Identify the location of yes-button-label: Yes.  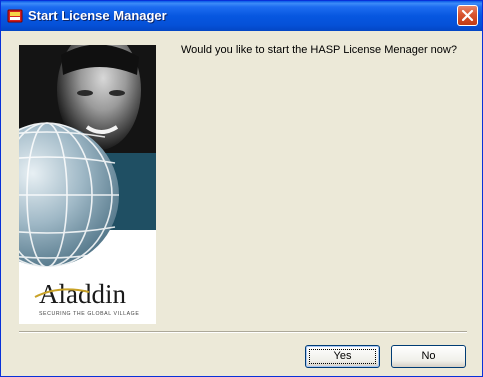
(342, 356).